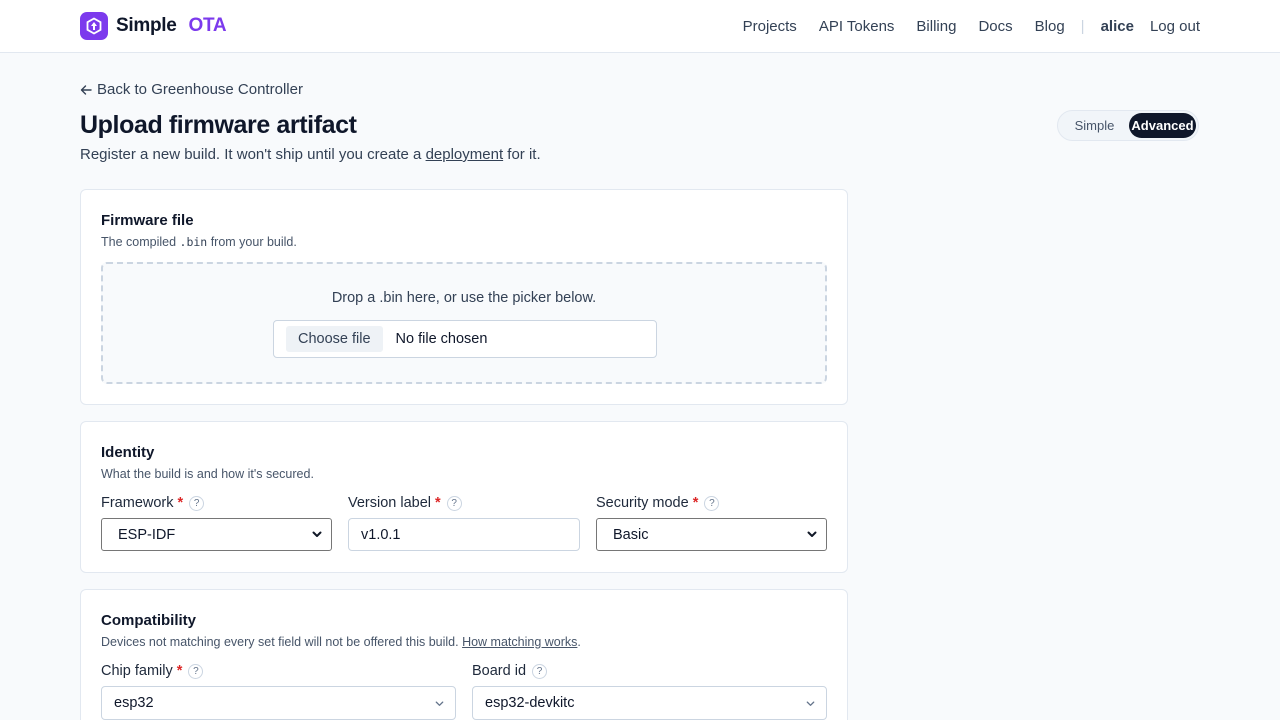 The width and height of the screenshot is (1280, 720). I want to click on chip-family-label: Chip family * ?, so click(152, 671).